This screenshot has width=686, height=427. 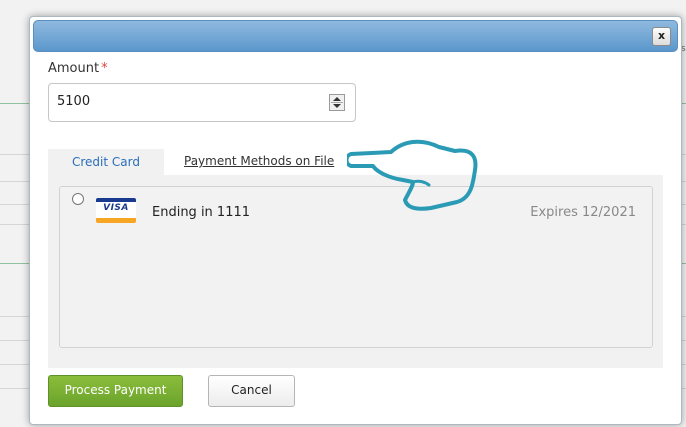 What do you see at coordinates (583, 212) in the screenshot?
I see `card-expiry: Expires 12/2021` at bounding box center [583, 212].